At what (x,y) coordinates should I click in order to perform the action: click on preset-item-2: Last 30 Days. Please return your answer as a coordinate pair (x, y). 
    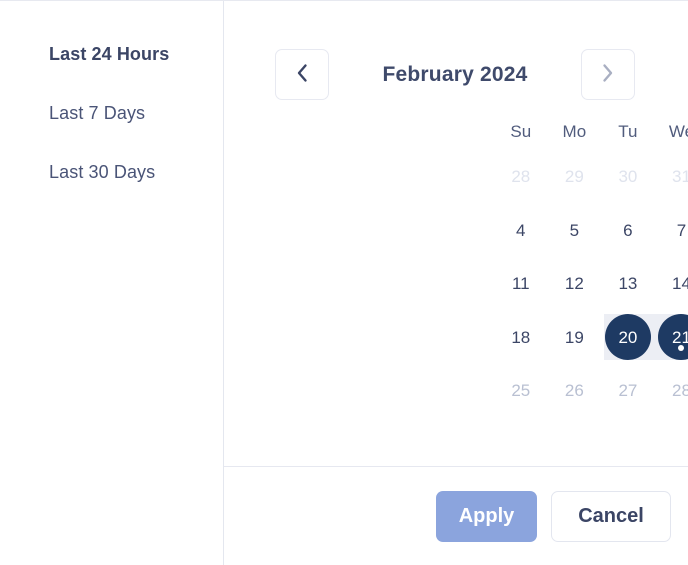
    Looking at the image, I should click on (111, 172).